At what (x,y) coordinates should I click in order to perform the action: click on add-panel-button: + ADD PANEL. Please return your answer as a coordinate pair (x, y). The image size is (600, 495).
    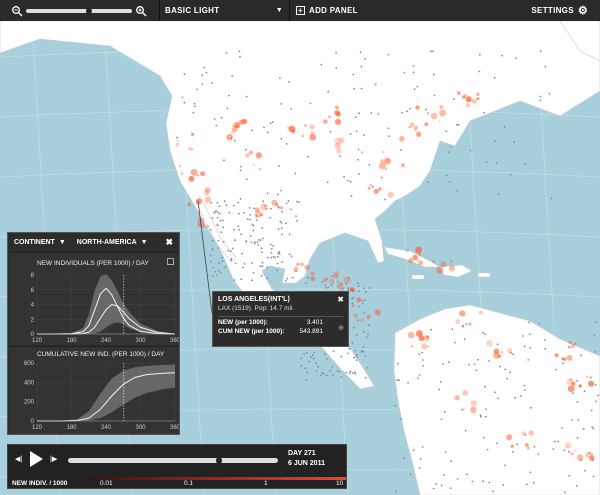
    Looking at the image, I should click on (327, 10).